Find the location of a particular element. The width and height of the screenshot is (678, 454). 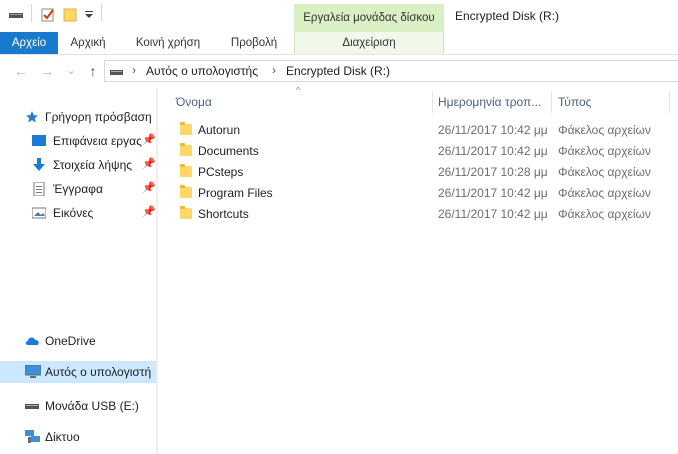

sort-indicator: ^ is located at coordinates (298, 90).